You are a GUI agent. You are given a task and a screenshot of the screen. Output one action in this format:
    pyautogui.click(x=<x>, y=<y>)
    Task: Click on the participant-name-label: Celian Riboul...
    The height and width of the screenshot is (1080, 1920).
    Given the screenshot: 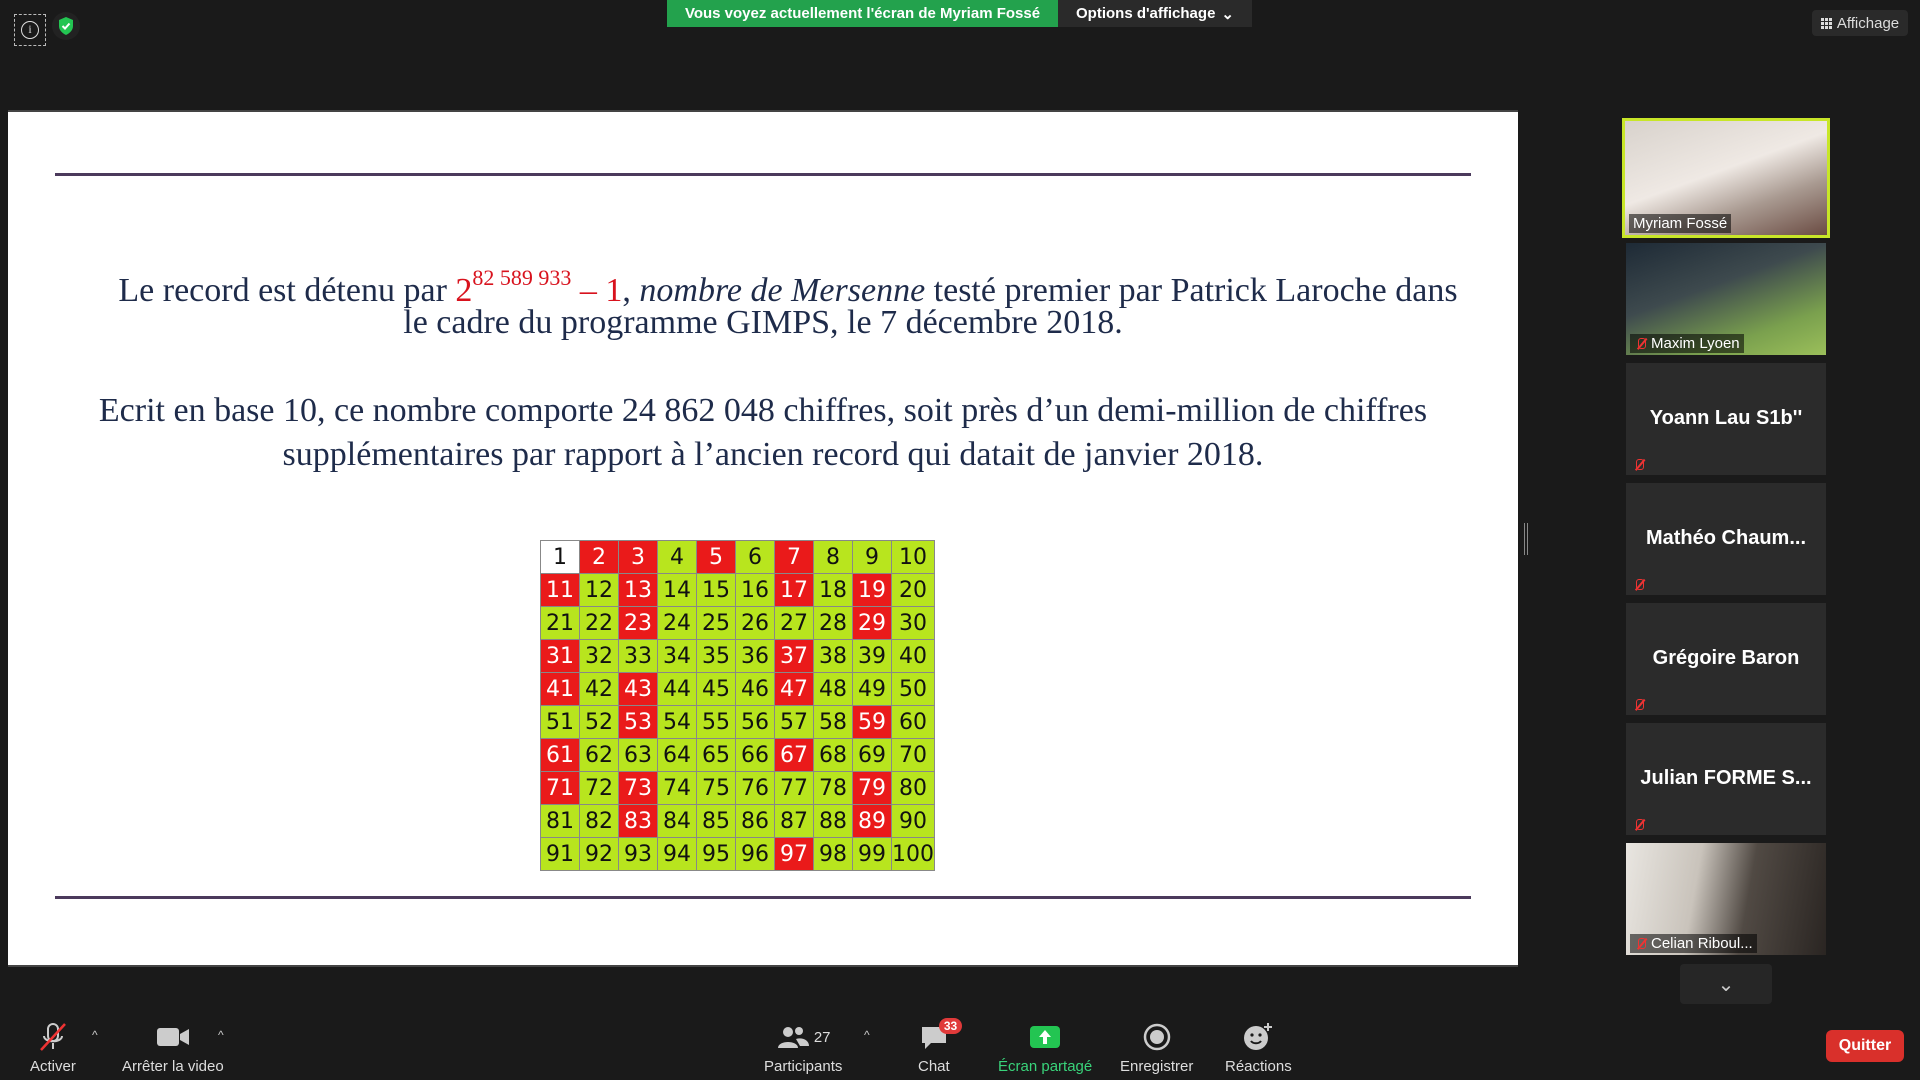 What is the action you would take?
    pyautogui.click(x=1693, y=943)
    